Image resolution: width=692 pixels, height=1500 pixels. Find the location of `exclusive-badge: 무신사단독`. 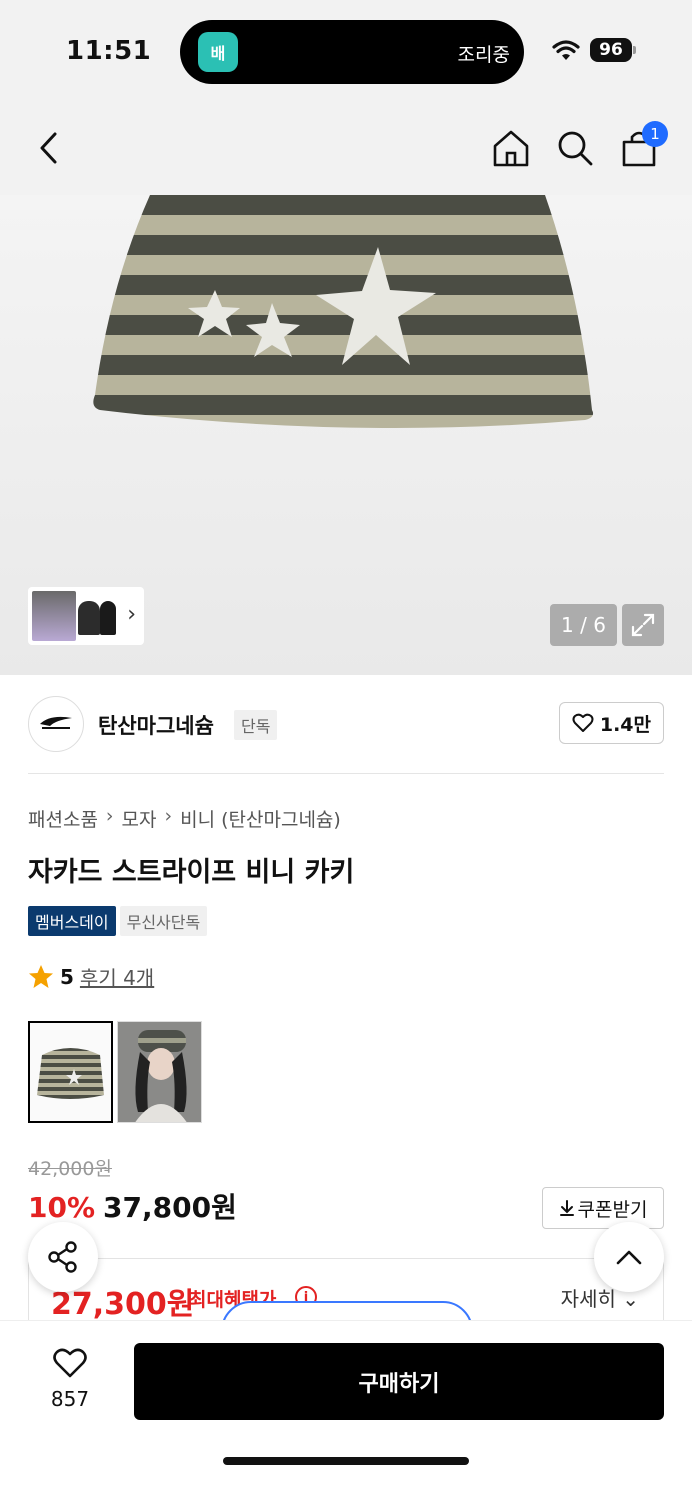

exclusive-badge: 무신사단독 is located at coordinates (163, 921).